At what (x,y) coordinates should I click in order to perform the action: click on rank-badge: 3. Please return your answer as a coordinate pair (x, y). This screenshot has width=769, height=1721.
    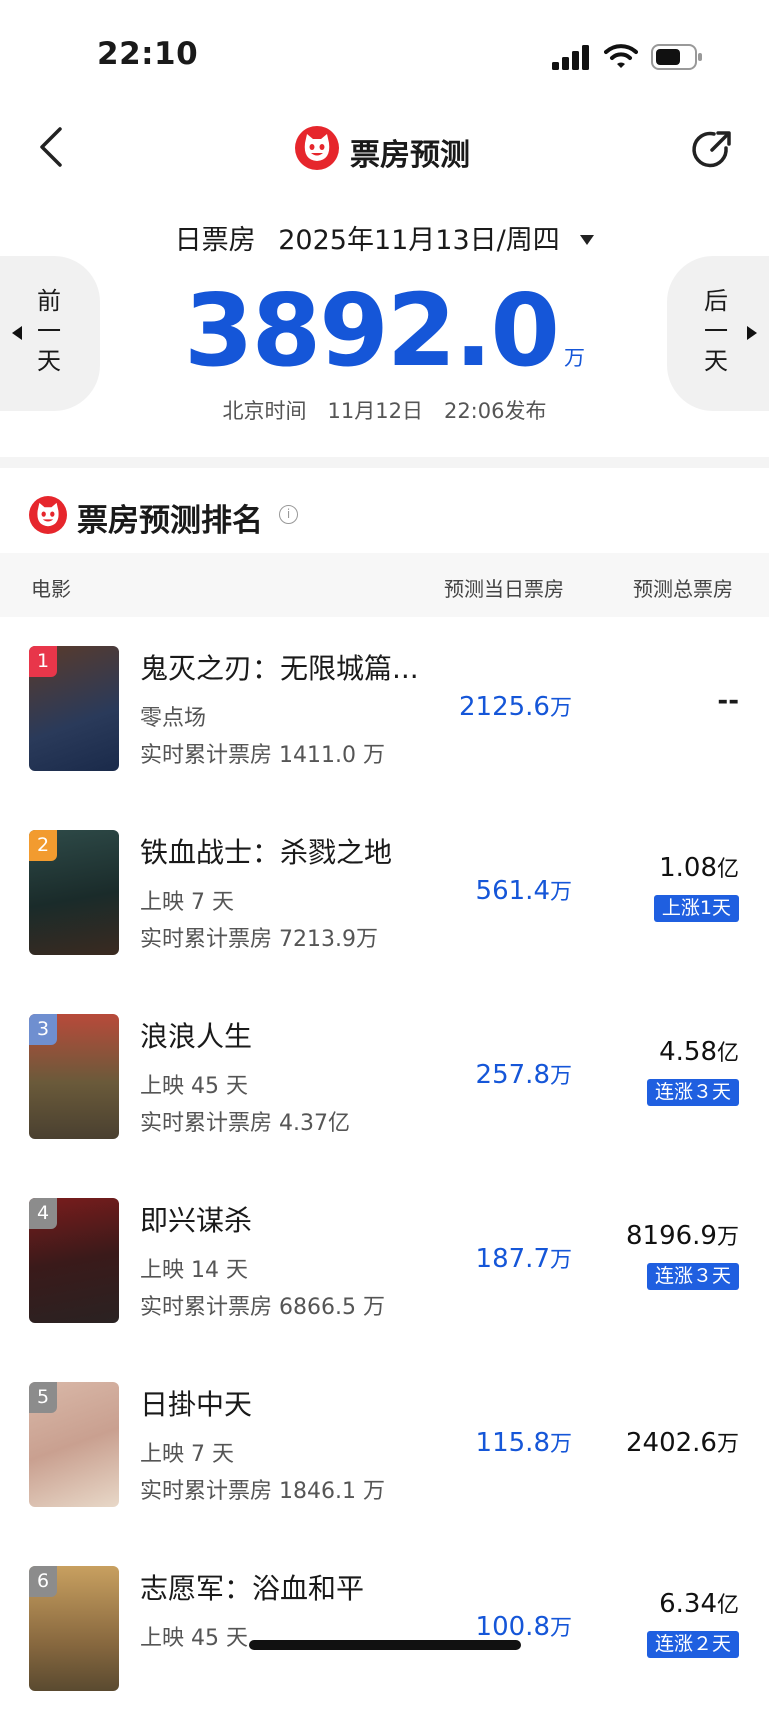
    Looking at the image, I should click on (43, 1029).